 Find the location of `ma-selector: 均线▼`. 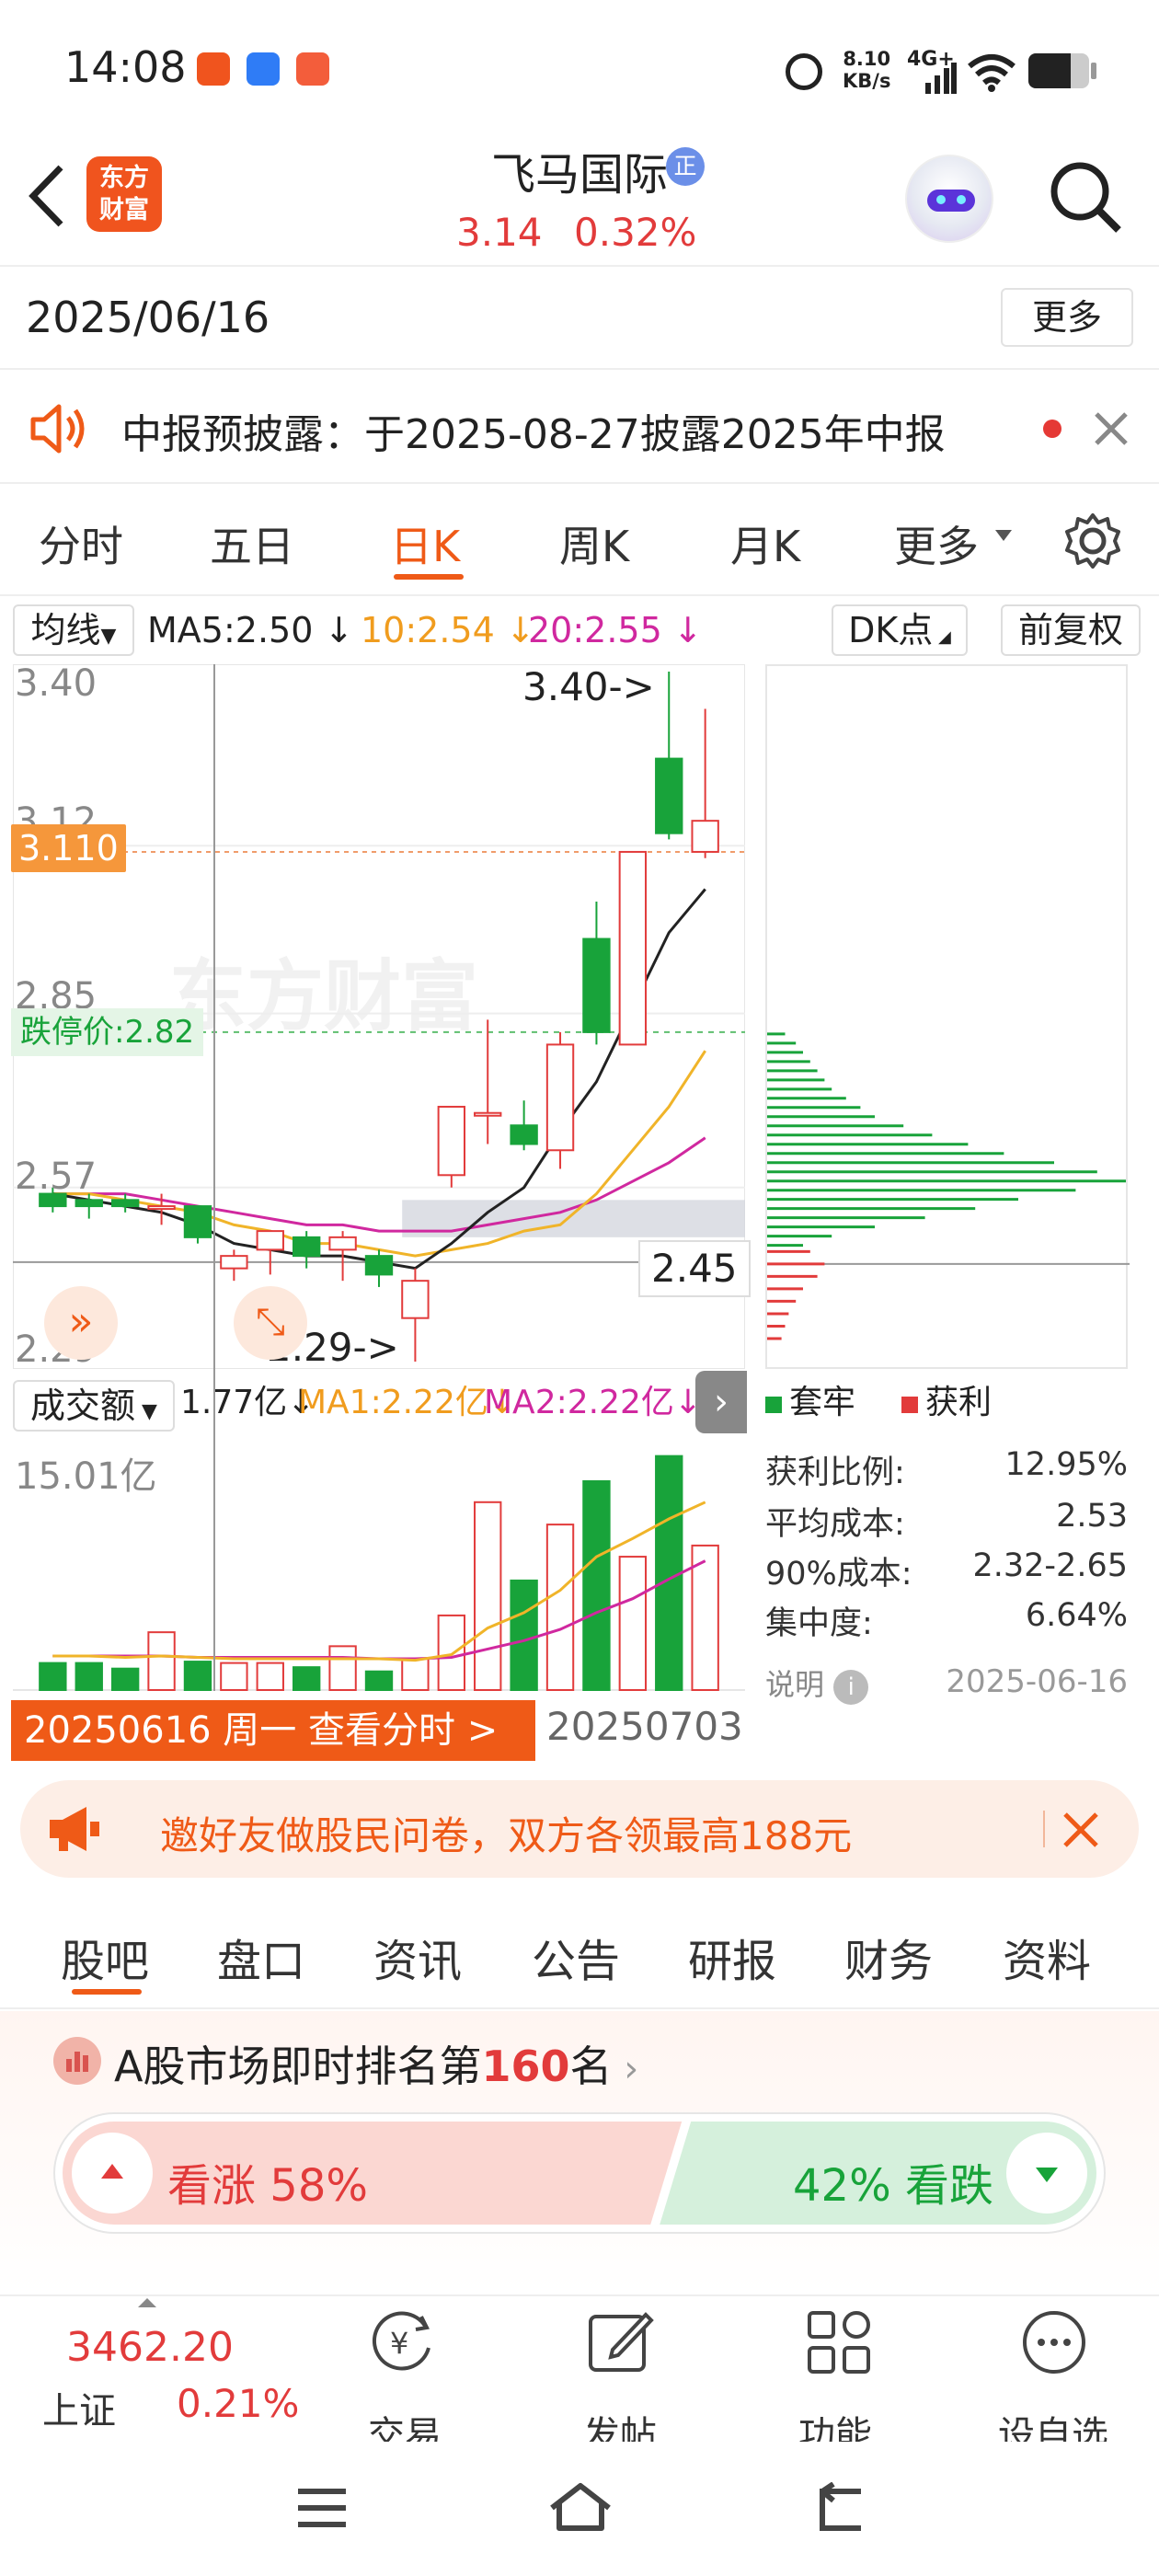

ma-selector: 均线▼ is located at coordinates (73, 630).